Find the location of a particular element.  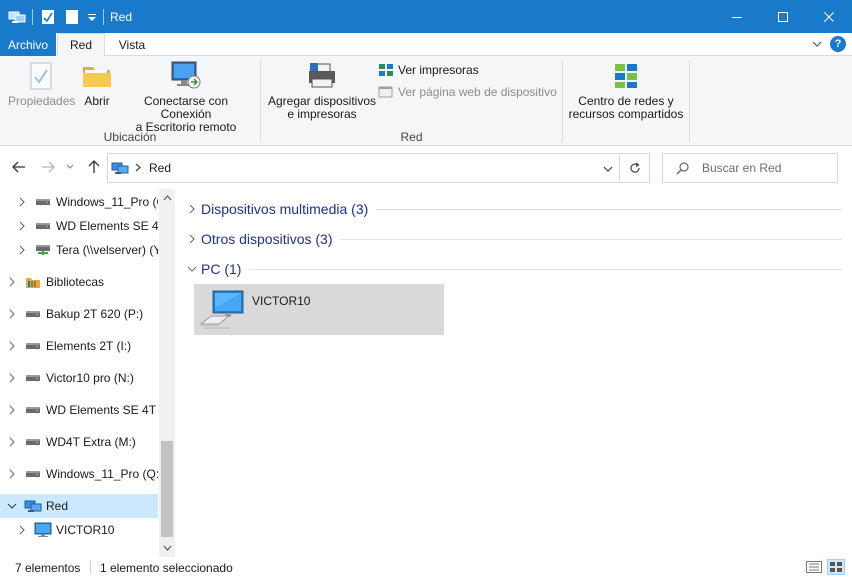

centro-de-redes-button: Centro de redes y recursos compartidos is located at coordinates (626, 90).